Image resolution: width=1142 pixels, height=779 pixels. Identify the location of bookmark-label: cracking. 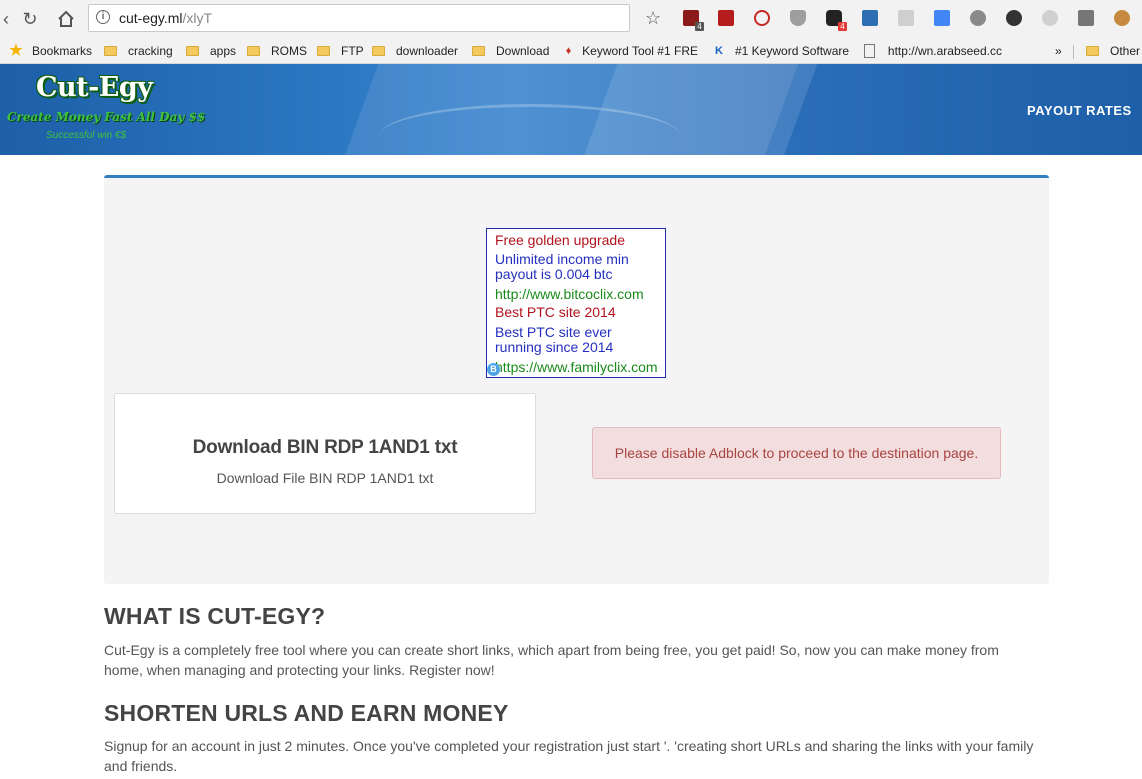
(150, 51).